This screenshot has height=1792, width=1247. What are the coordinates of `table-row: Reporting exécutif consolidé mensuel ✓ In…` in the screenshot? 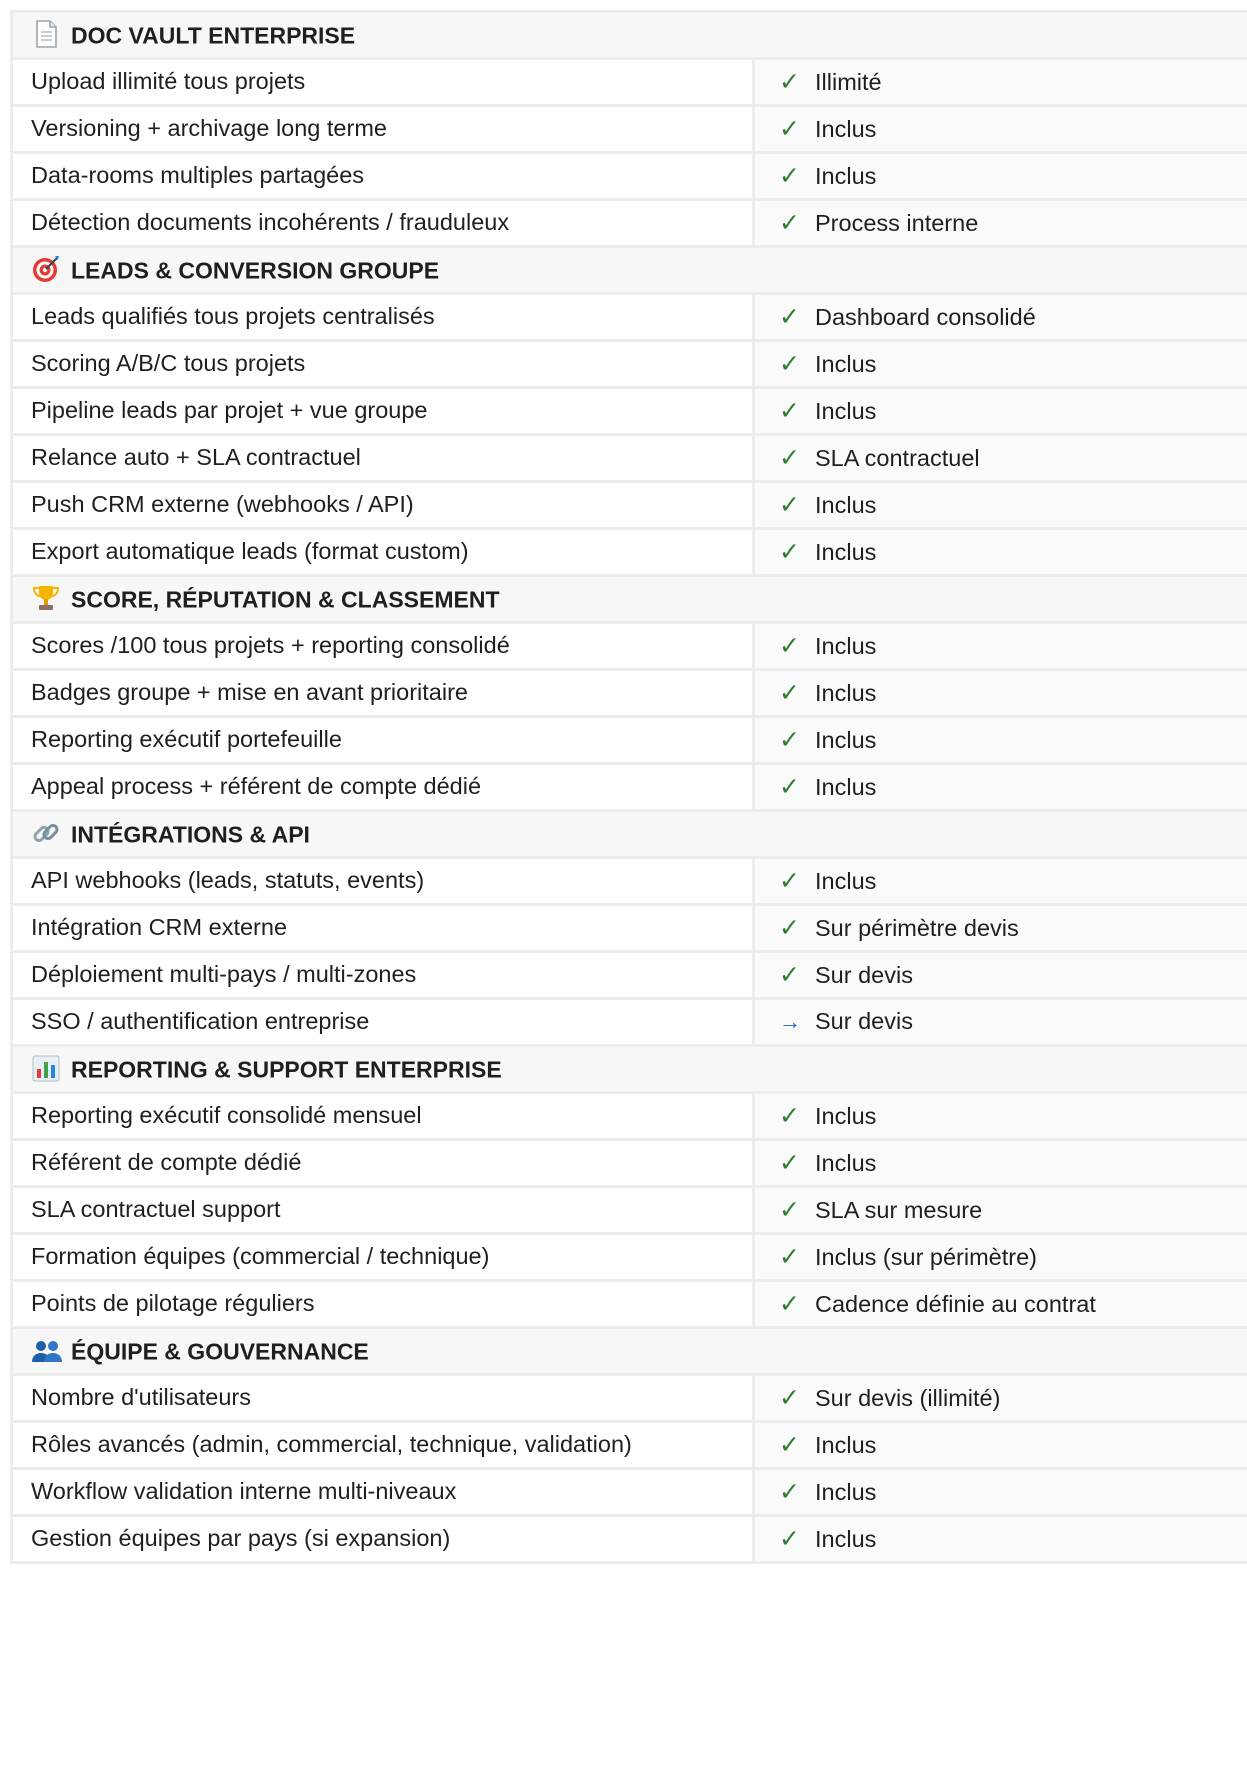 It's located at (628, 1116).